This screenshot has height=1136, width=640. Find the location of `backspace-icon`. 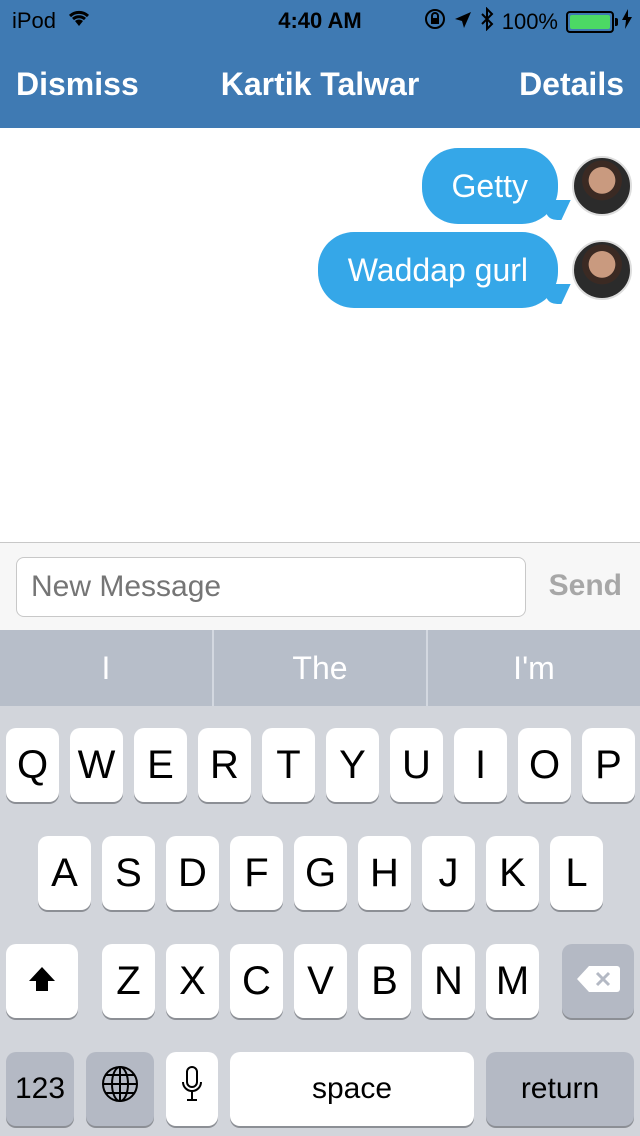

backspace-icon is located at coordinates (598, 981).